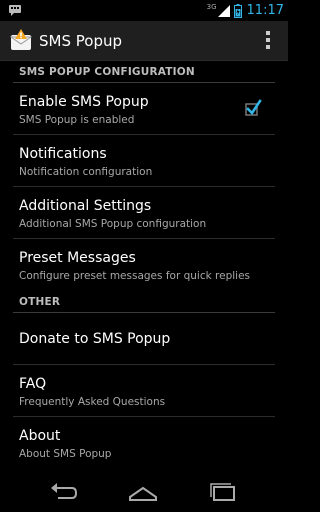  Describe the element at coordinates (63, 154) in the screenshot. I see `pref-title: Notifications` at that location.